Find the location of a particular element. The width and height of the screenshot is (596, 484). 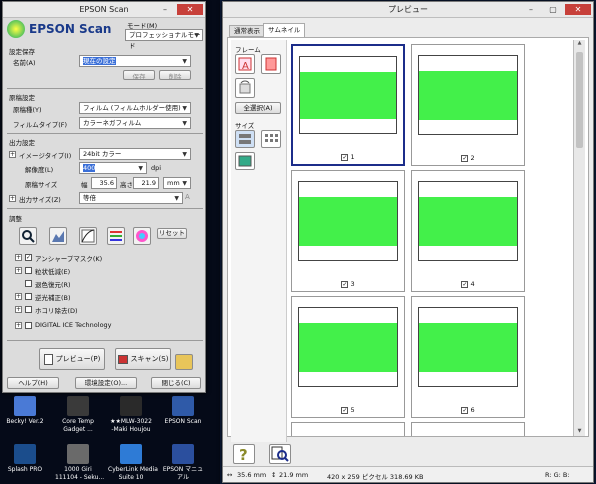

close-button: 閉じる(C) is located at coordinates (176, 383).